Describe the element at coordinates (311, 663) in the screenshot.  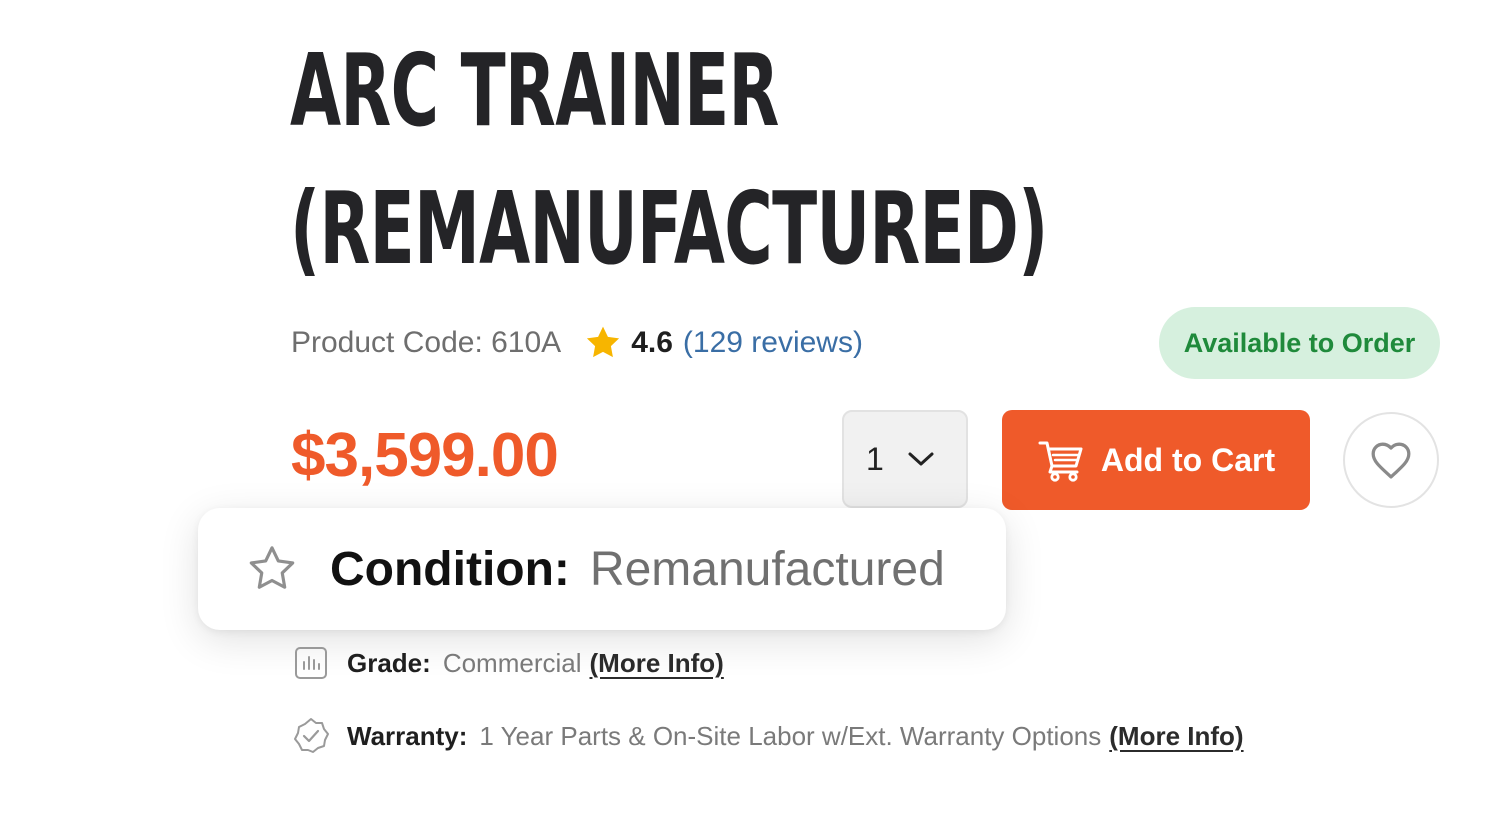
I see `bar-chart-icon` at that location.